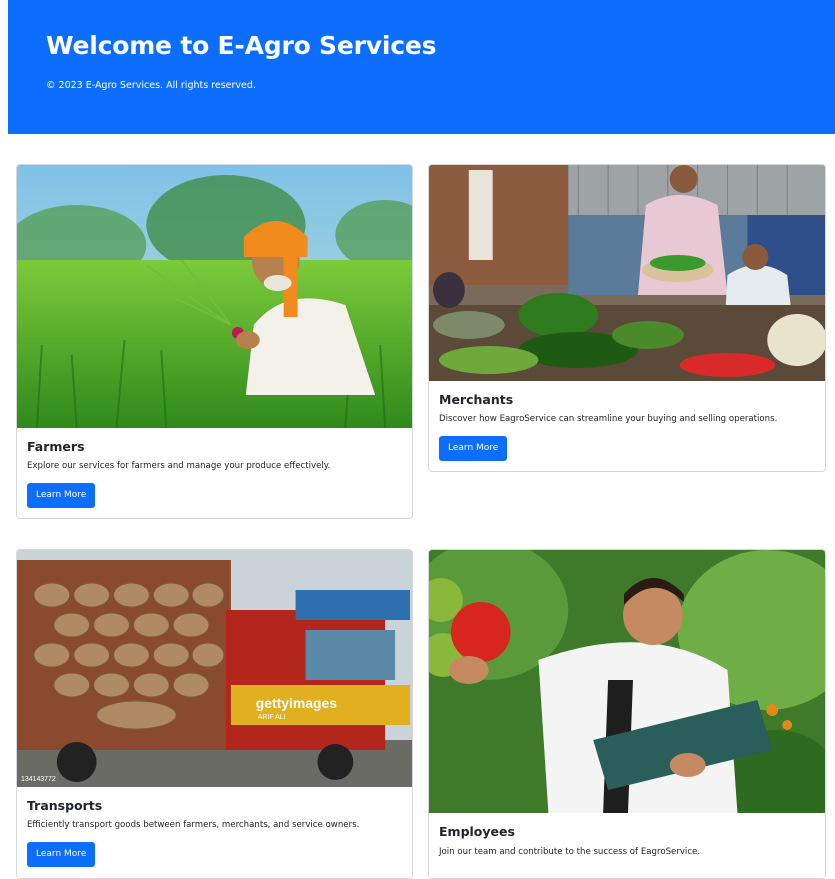 This screenshot has width=835, height=879. Describe the element at coordinates (627, 681) in the screenshot. I see `greenhouse-worker-photo` at that location.